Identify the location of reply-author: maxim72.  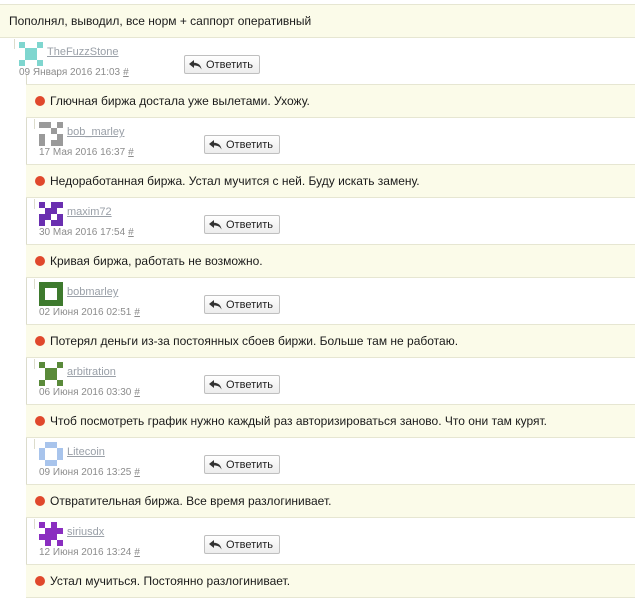
(89, 212).